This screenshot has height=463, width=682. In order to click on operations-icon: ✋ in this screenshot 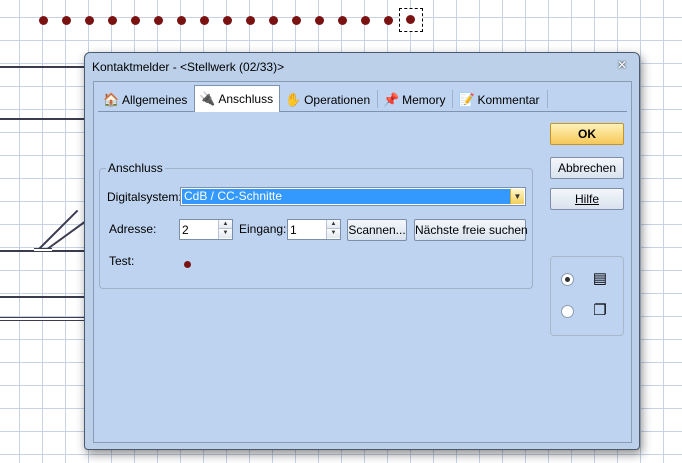, I will do `click(293, 99)`.